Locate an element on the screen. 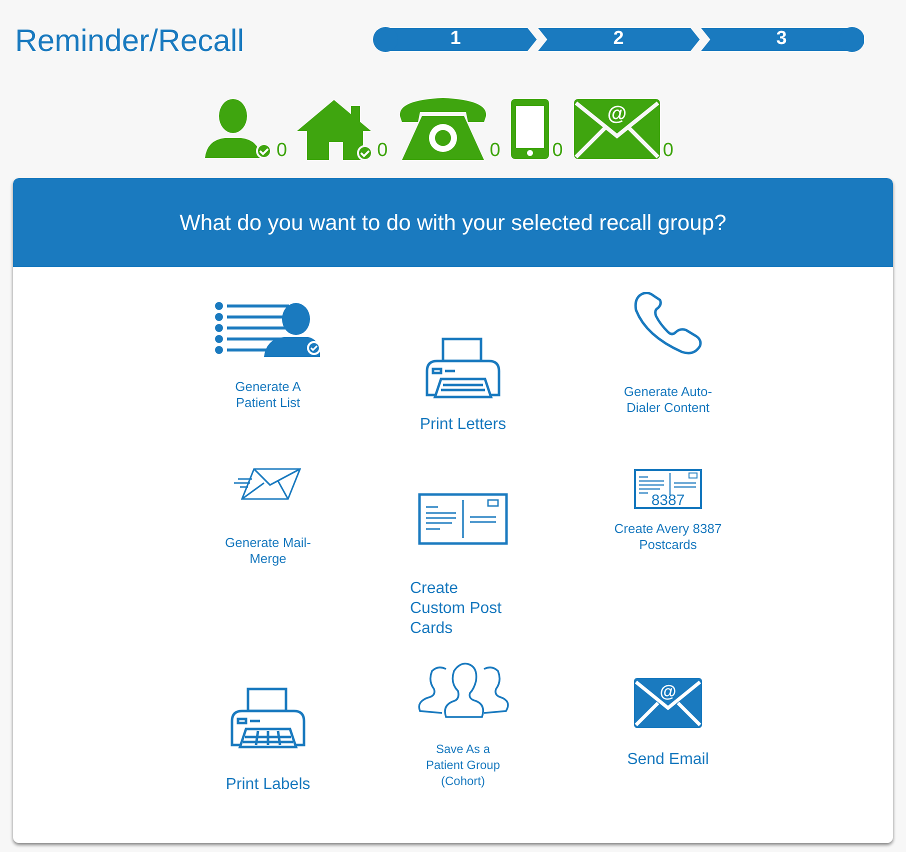  patient-list-icon is located at coordinates (268, 329).